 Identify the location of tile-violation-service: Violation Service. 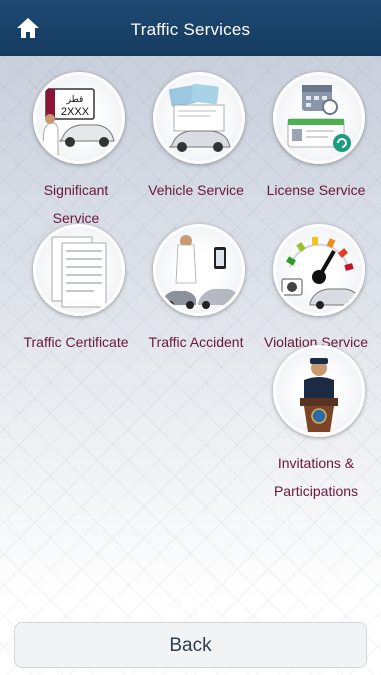
(316, 287).